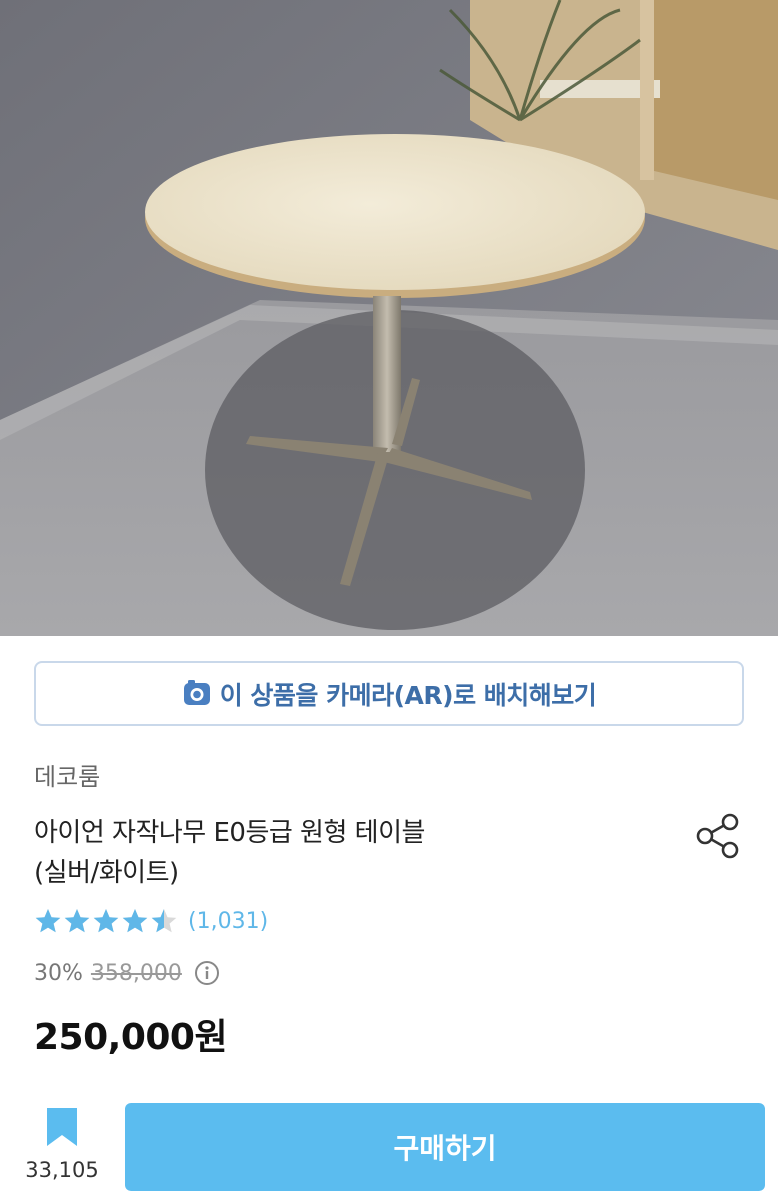  What do you see at coordinates (334, 853) in the screenshot?
I see `product-title: 아이언 자작나무 E0등급 원형 테이블 (실버/화이트)` at bounding box center [334, 853].